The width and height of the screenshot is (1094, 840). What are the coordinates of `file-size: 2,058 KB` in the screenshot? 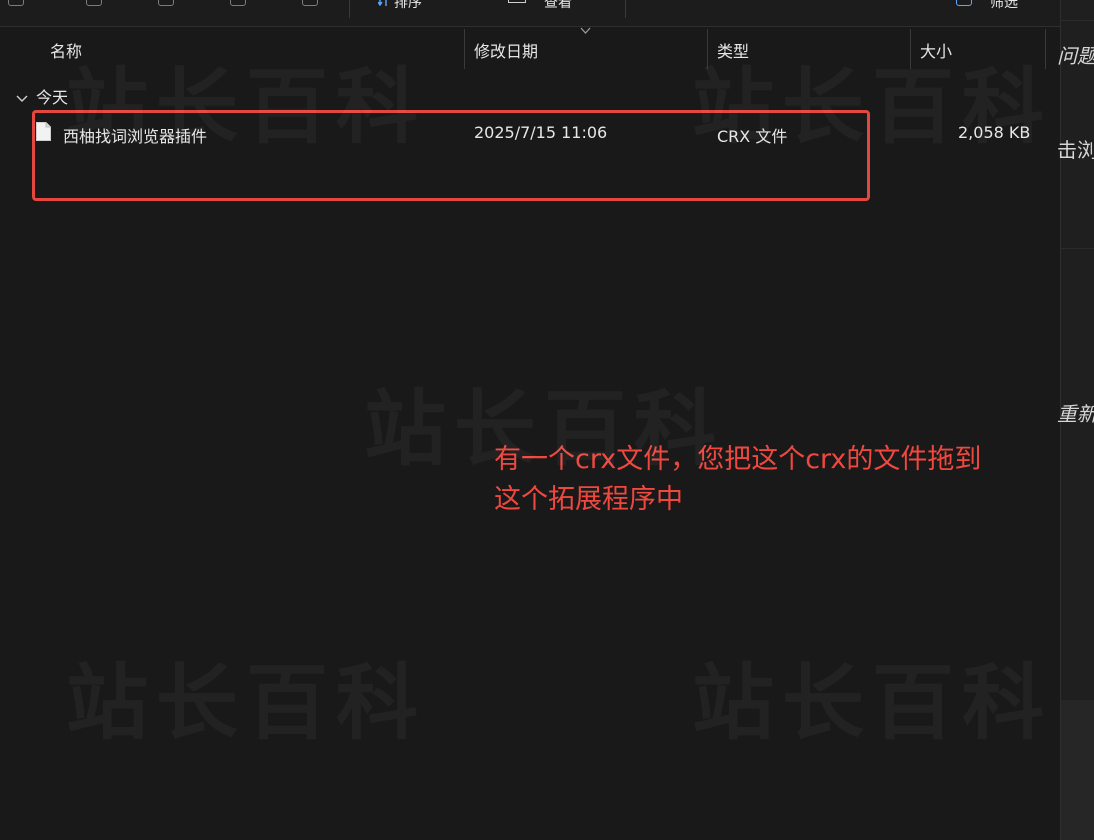 It's located at (994, 132).